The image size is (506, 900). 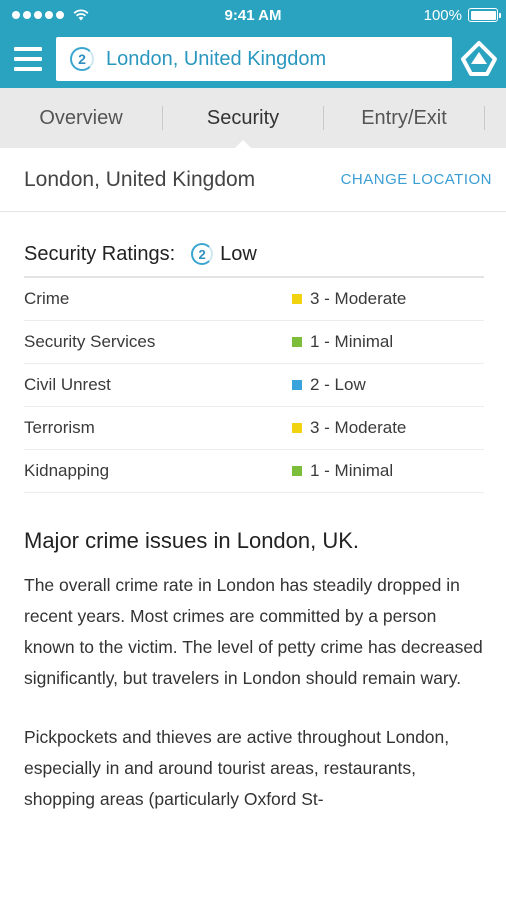 I want to click on rating-value: 2 - Low, so click(x=329, y=385).